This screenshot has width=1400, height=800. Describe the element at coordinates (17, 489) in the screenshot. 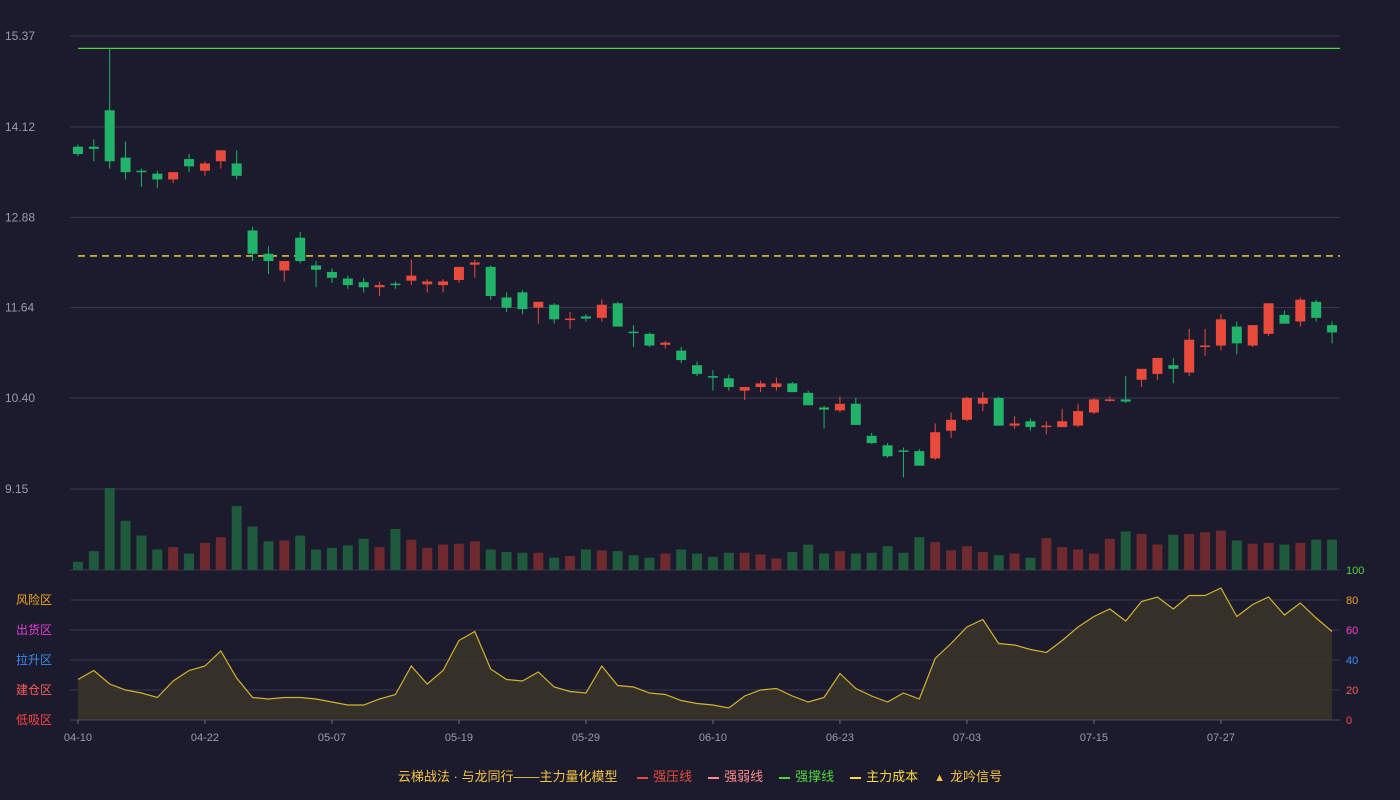

I see `price-tick-label: 9.15` at that location.